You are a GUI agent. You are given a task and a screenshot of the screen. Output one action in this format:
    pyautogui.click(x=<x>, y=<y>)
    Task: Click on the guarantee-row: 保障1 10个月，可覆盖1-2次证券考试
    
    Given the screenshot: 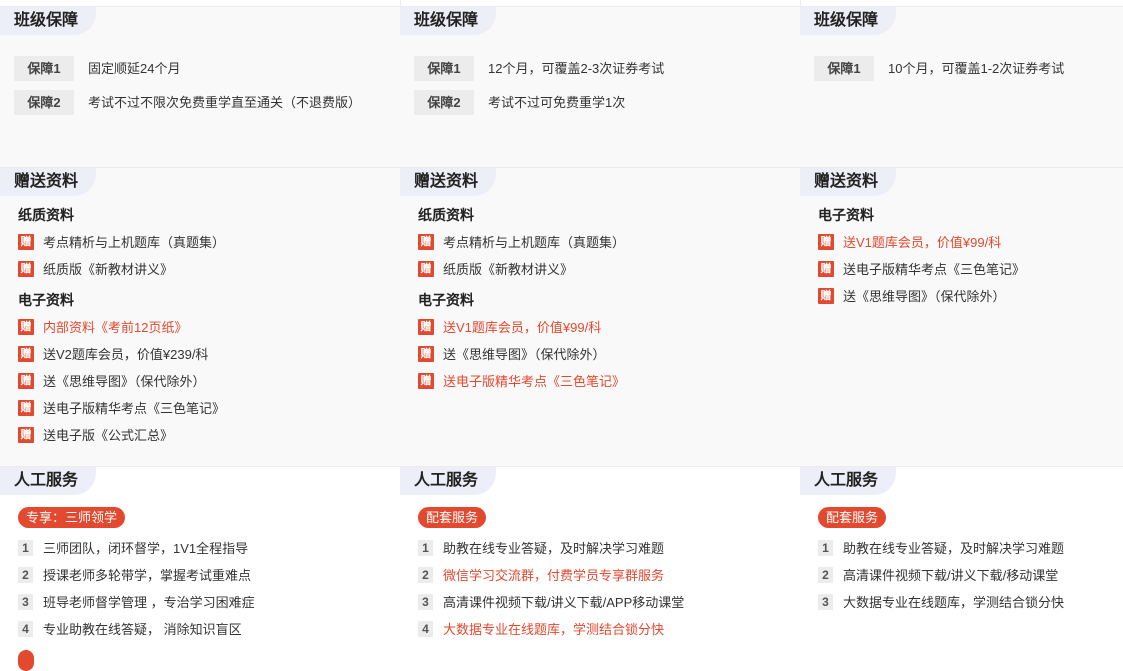 What is the action you would take?
    pyautogui.click(x=953, y=69)
    